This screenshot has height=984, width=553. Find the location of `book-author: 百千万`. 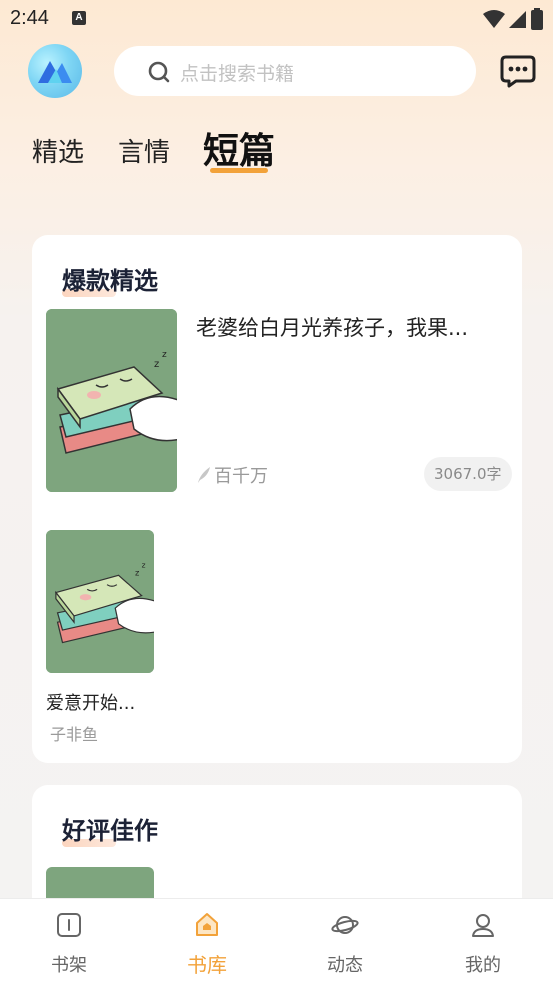

book-author: 百千万 is located at coordinates (241, 476).